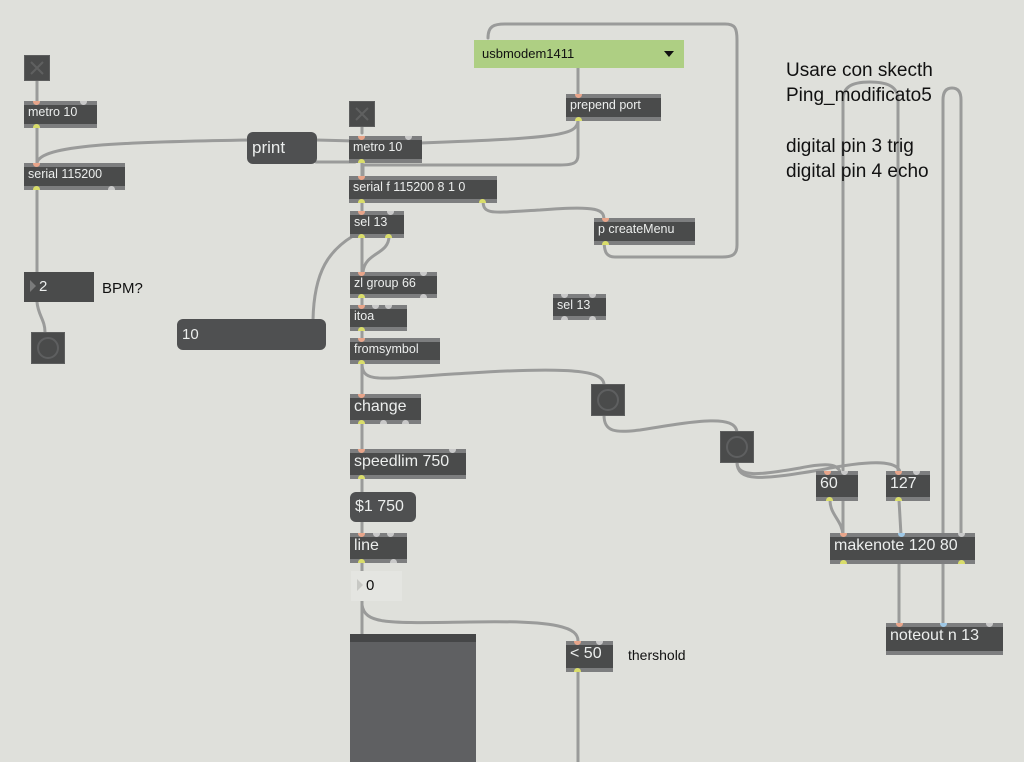  What do you see at coordinates (65, 174) in the screenshot?
I see `object-label: serial 115200` at bounding box center [65, 174].